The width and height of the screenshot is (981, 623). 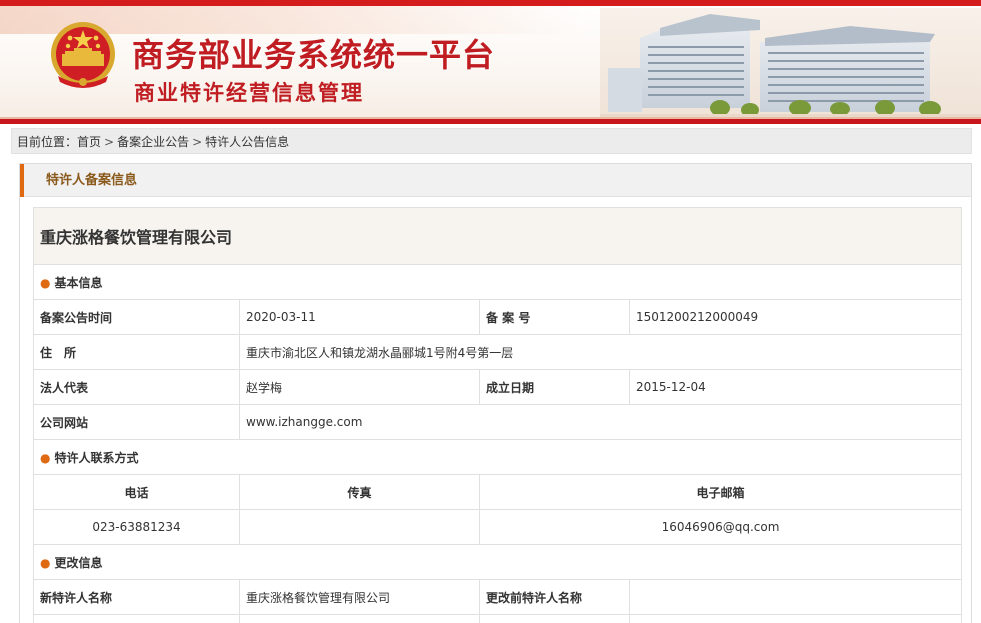 What do you see at coordinates (136, 422) in the screenshot?
I see `website-label: 公司网站` at bounding box center [136, 422].